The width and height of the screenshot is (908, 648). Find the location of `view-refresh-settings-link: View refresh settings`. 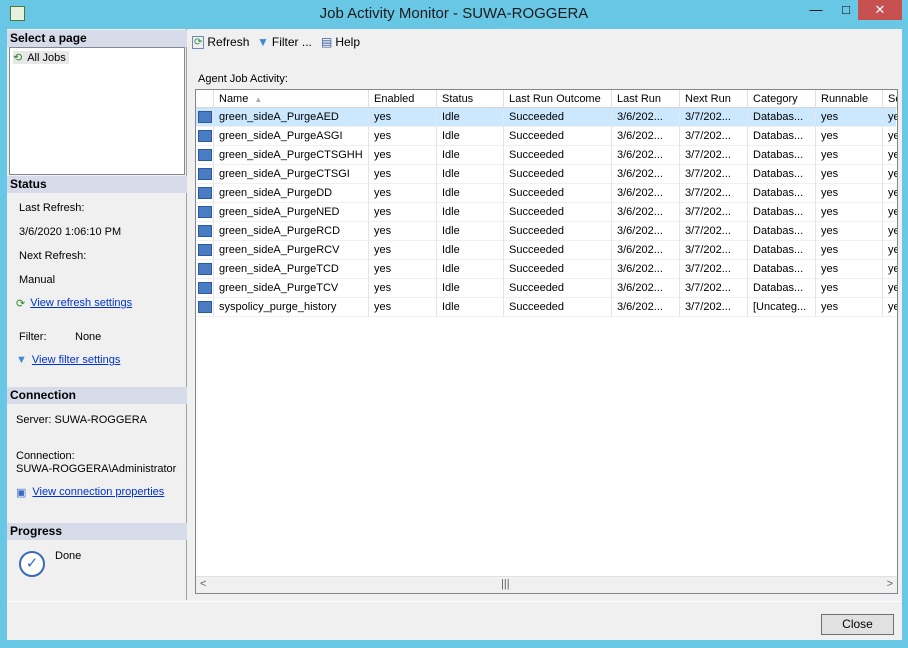

view-refresh-settings-link: View refresh settings is located at coordinates (81, 303).